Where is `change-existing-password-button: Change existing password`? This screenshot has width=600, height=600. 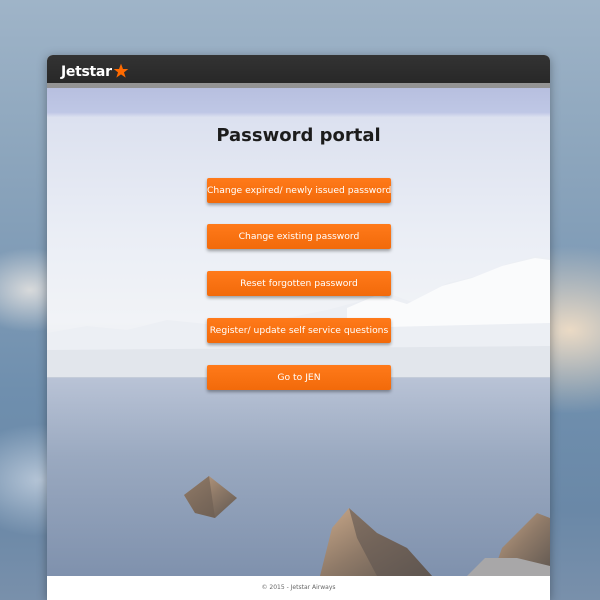 change-existing-password-button: Change existing password is located at coordinates (299, 236).